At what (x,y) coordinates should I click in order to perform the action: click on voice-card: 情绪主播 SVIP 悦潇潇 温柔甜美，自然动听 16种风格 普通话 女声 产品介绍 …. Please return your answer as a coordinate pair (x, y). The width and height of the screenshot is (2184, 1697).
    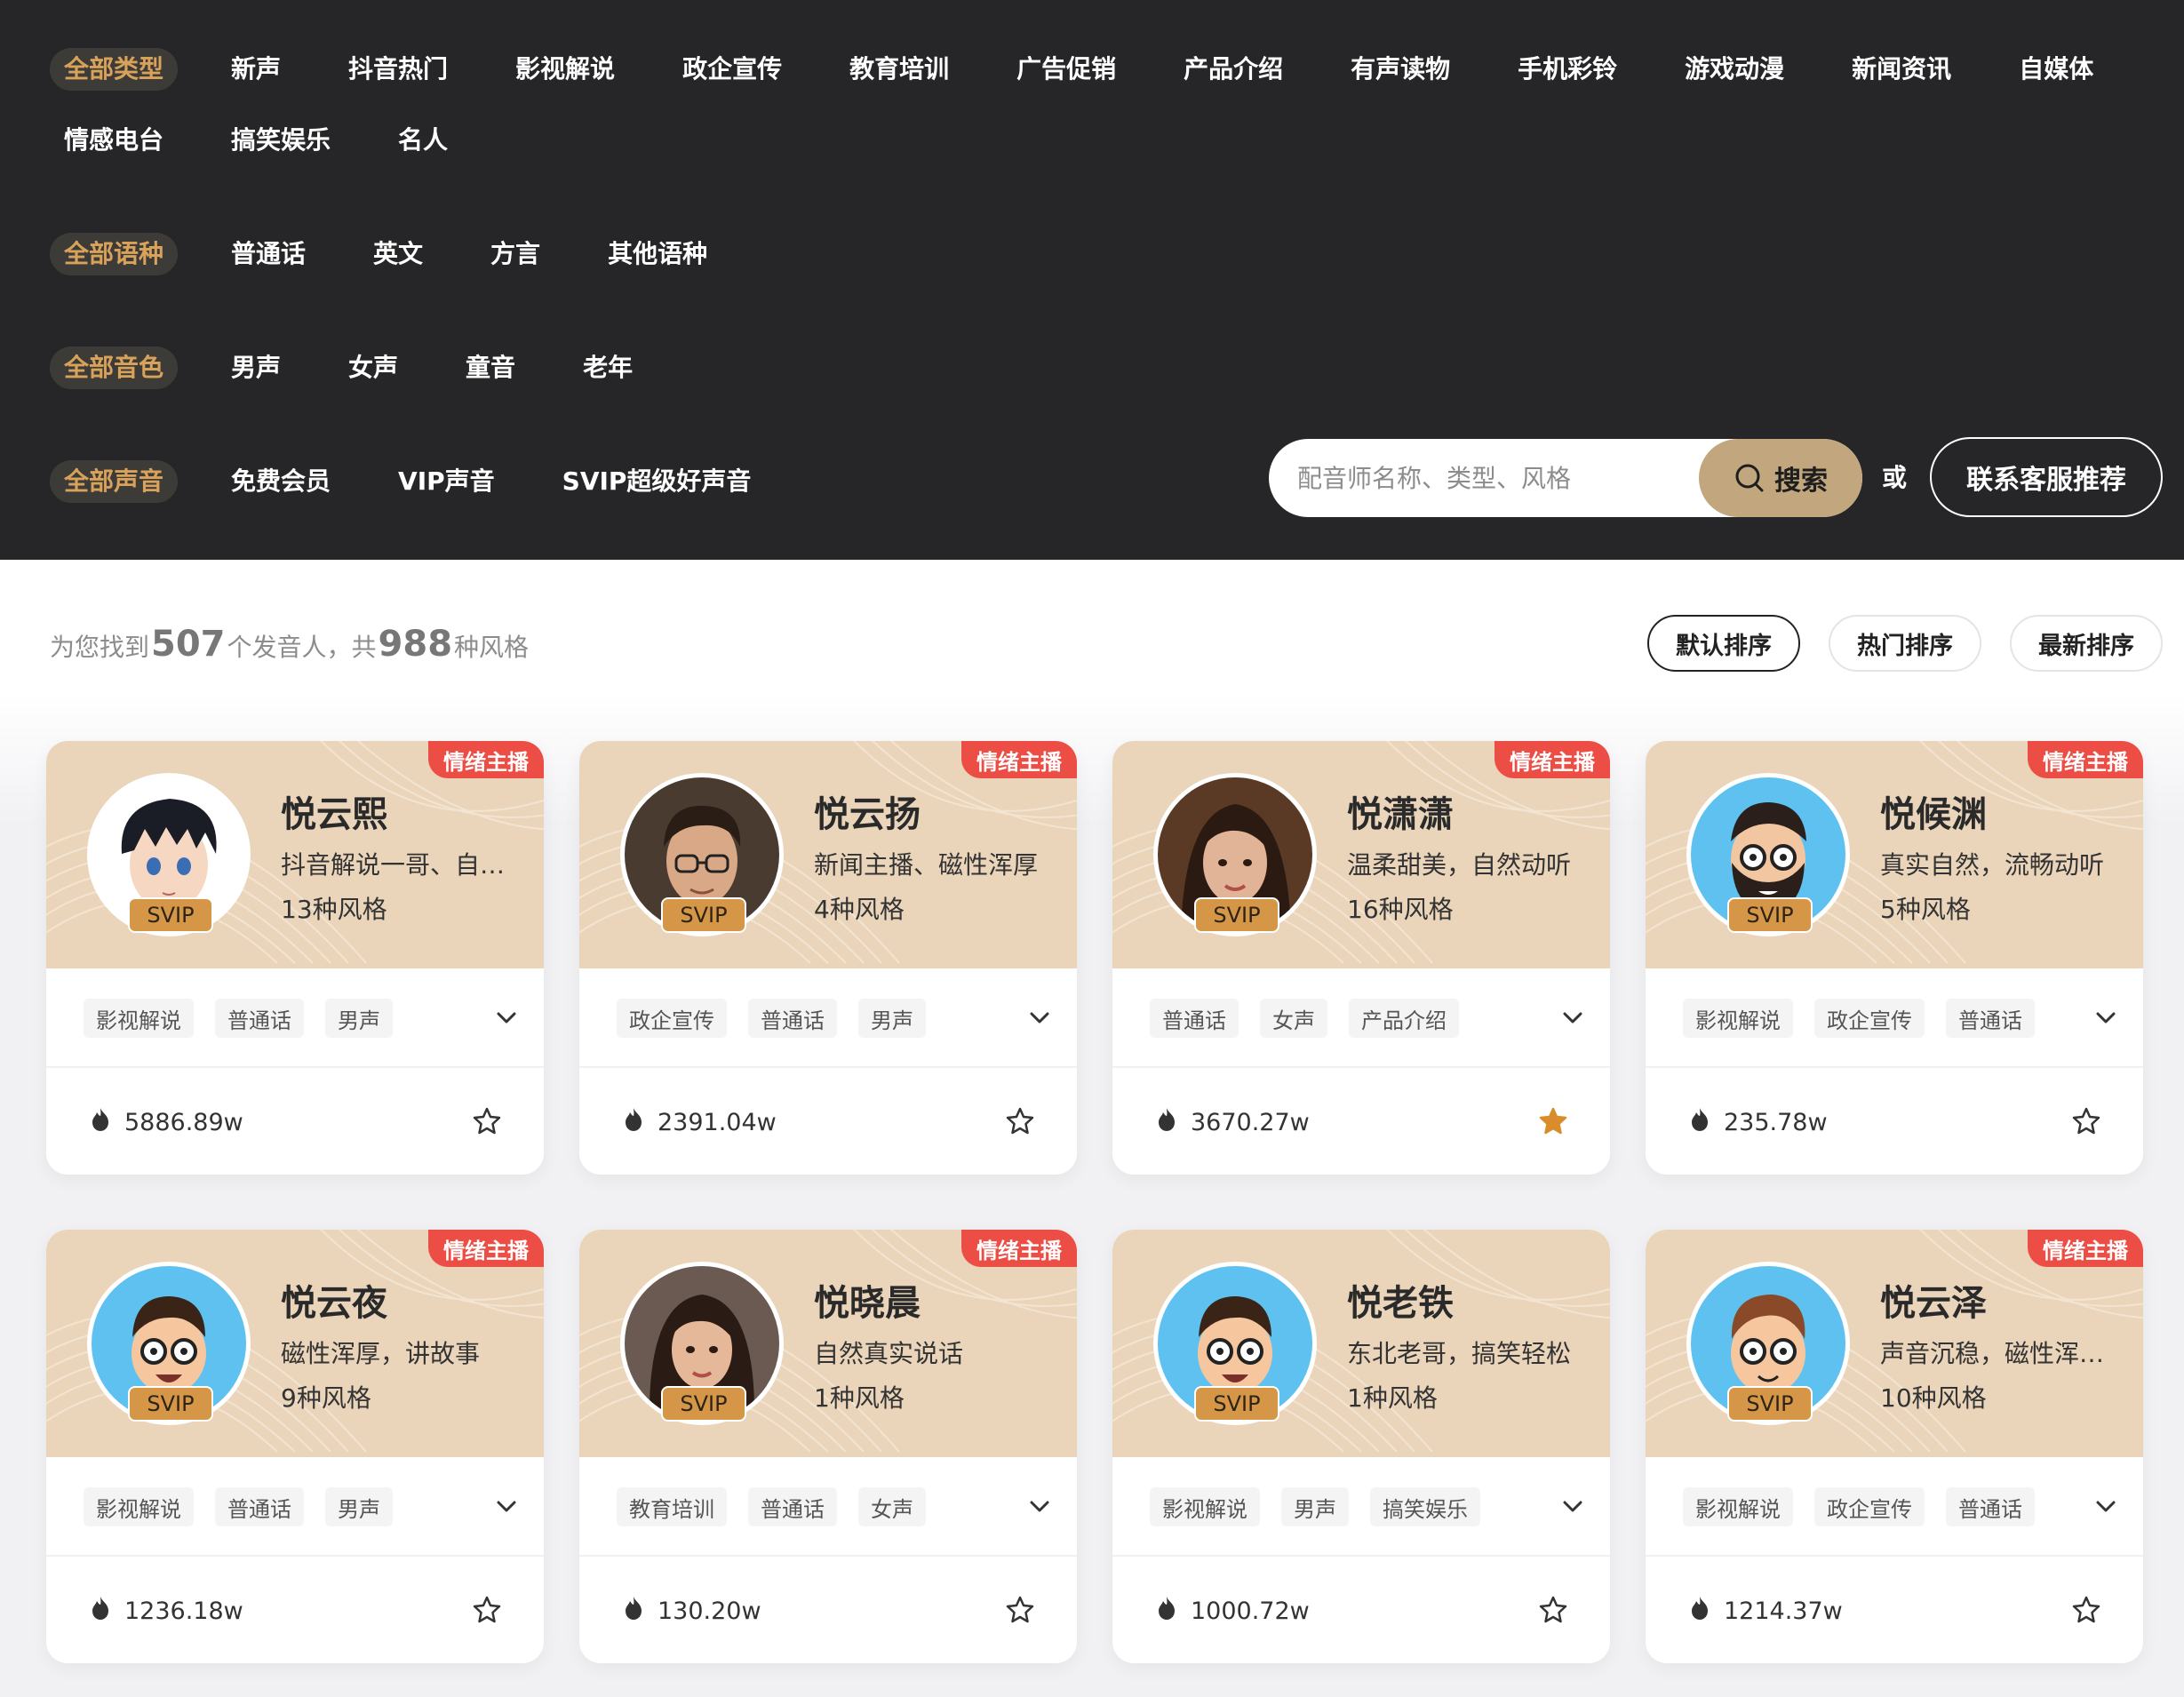
    Looking at the image, I should click on (1361, 958).